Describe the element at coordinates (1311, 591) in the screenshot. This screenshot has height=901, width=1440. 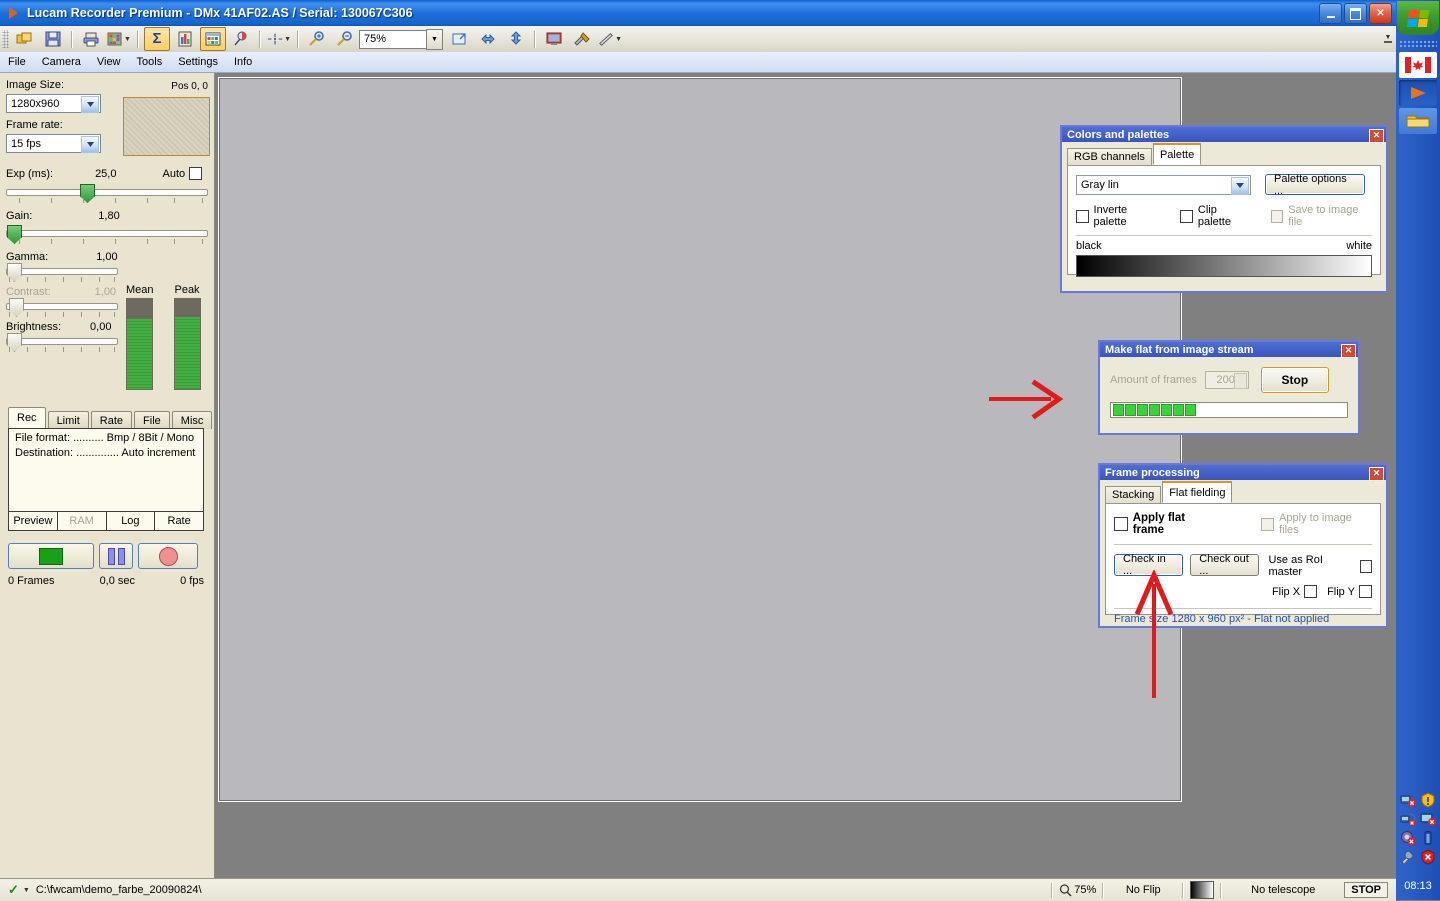
I see `flip-x-checkbox` at that location.